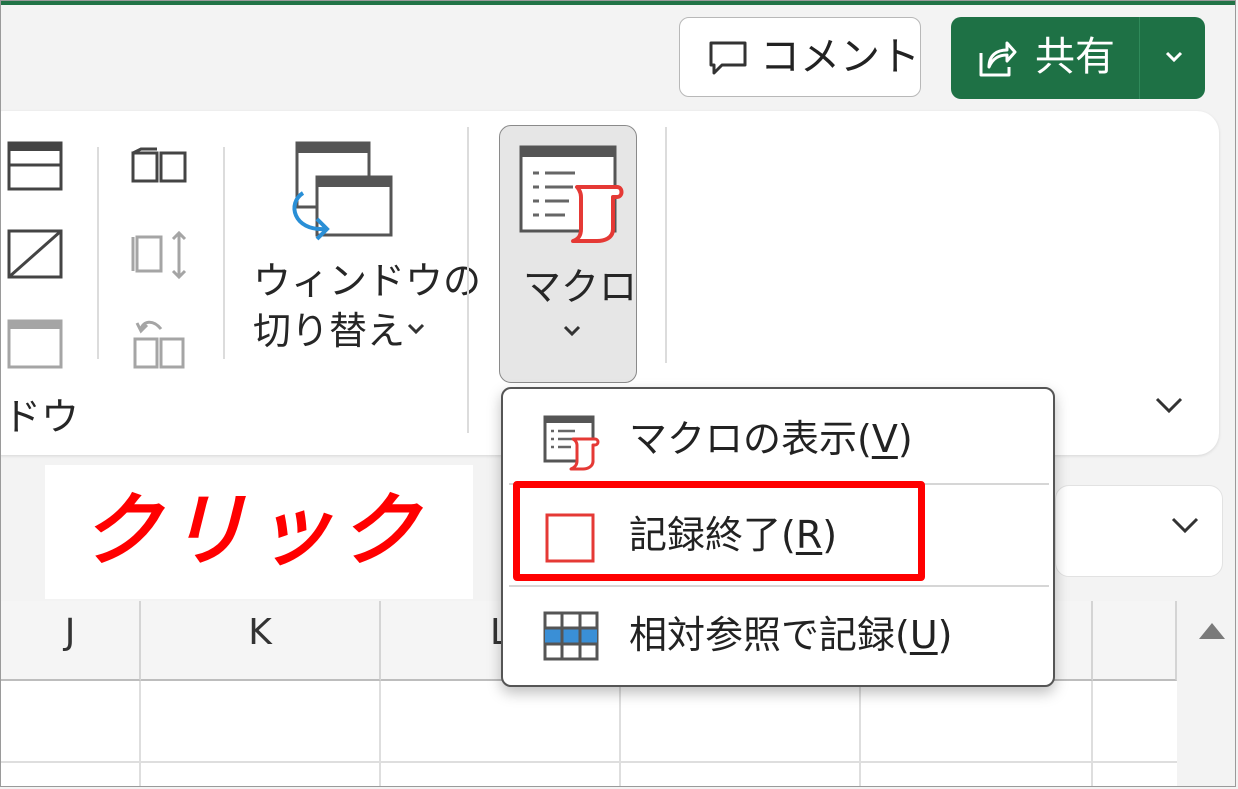 The image size is (1238, 789). What do you see at coordinates (779, 586) in the screenshot?
I see `menu-separator` at bounding box center [779, 586].